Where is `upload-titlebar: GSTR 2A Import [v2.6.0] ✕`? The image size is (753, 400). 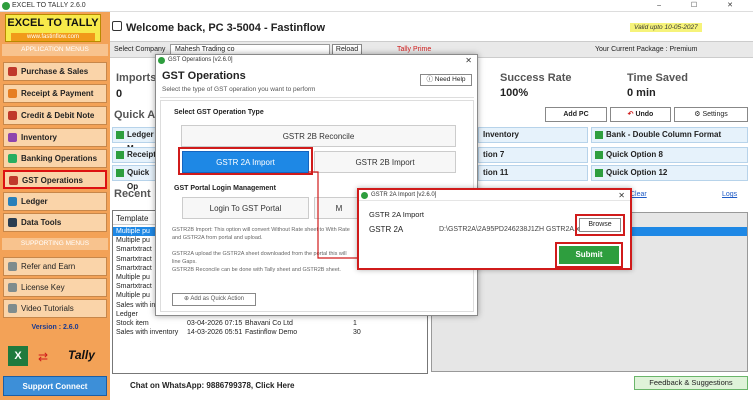
upload-titlebar: GSTR 2A Import [v2.6.0] ✕ is located at coordinates (494, 195).